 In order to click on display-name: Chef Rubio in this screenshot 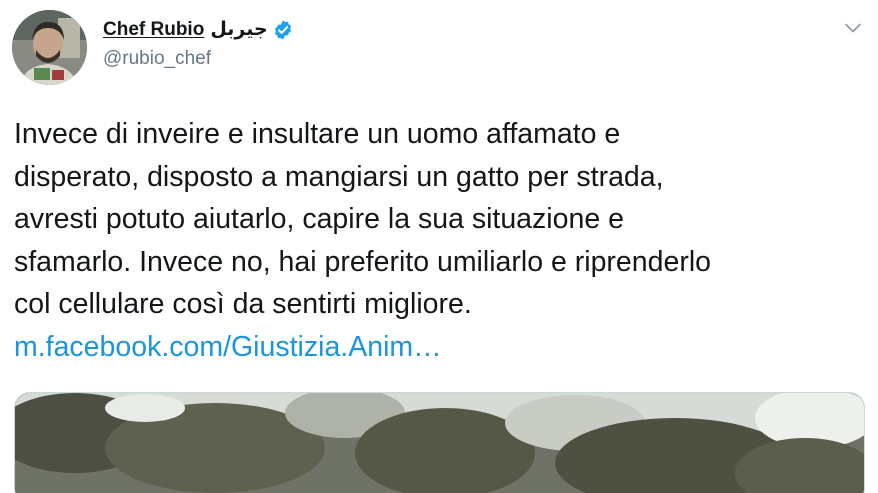, I will do `click(153, 30)`.